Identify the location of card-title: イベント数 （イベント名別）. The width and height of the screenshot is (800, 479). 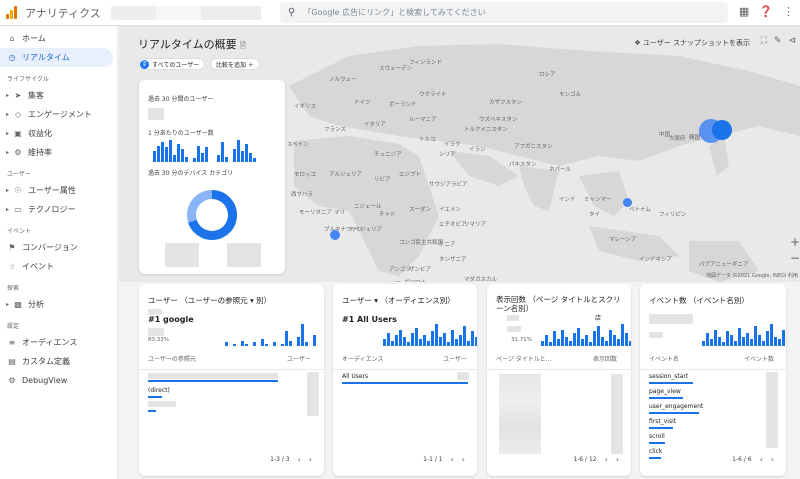
(699, 300).